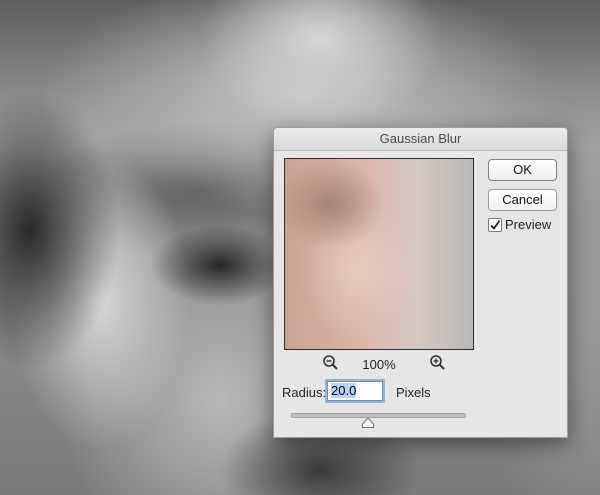  I want to click on radius-label: Radius:, so click(304, 392).